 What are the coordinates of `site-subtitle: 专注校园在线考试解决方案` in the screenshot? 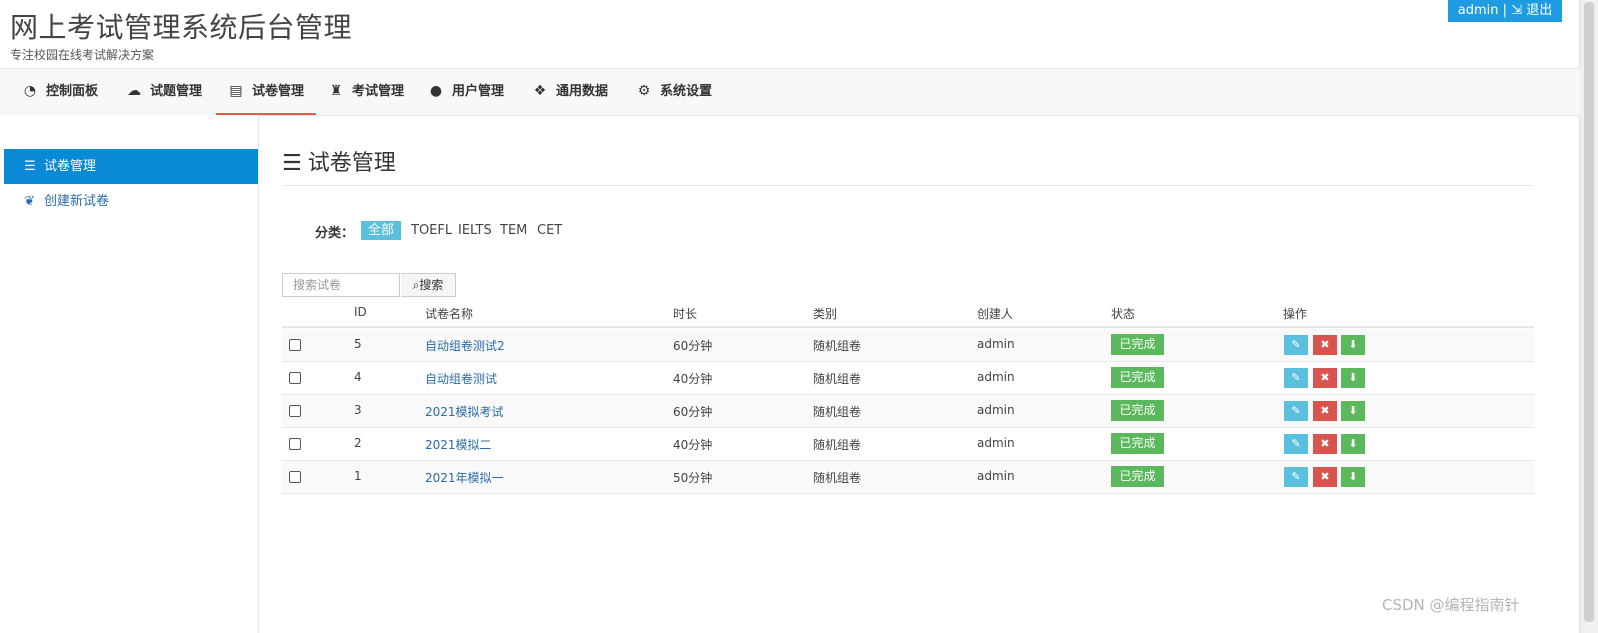 It's located at (82, 55).